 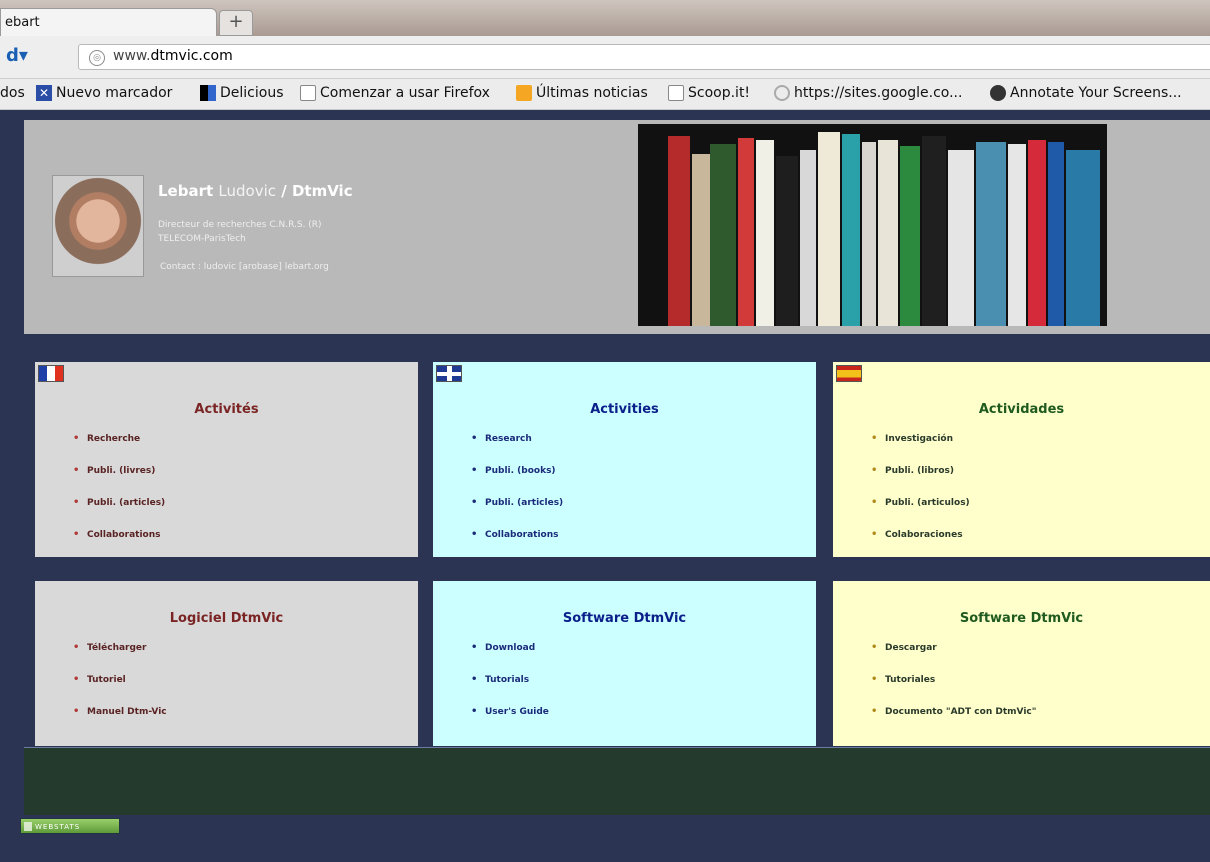 I want to click on link-publi-libros: Publi. (libros), so click(x=920, y=480).